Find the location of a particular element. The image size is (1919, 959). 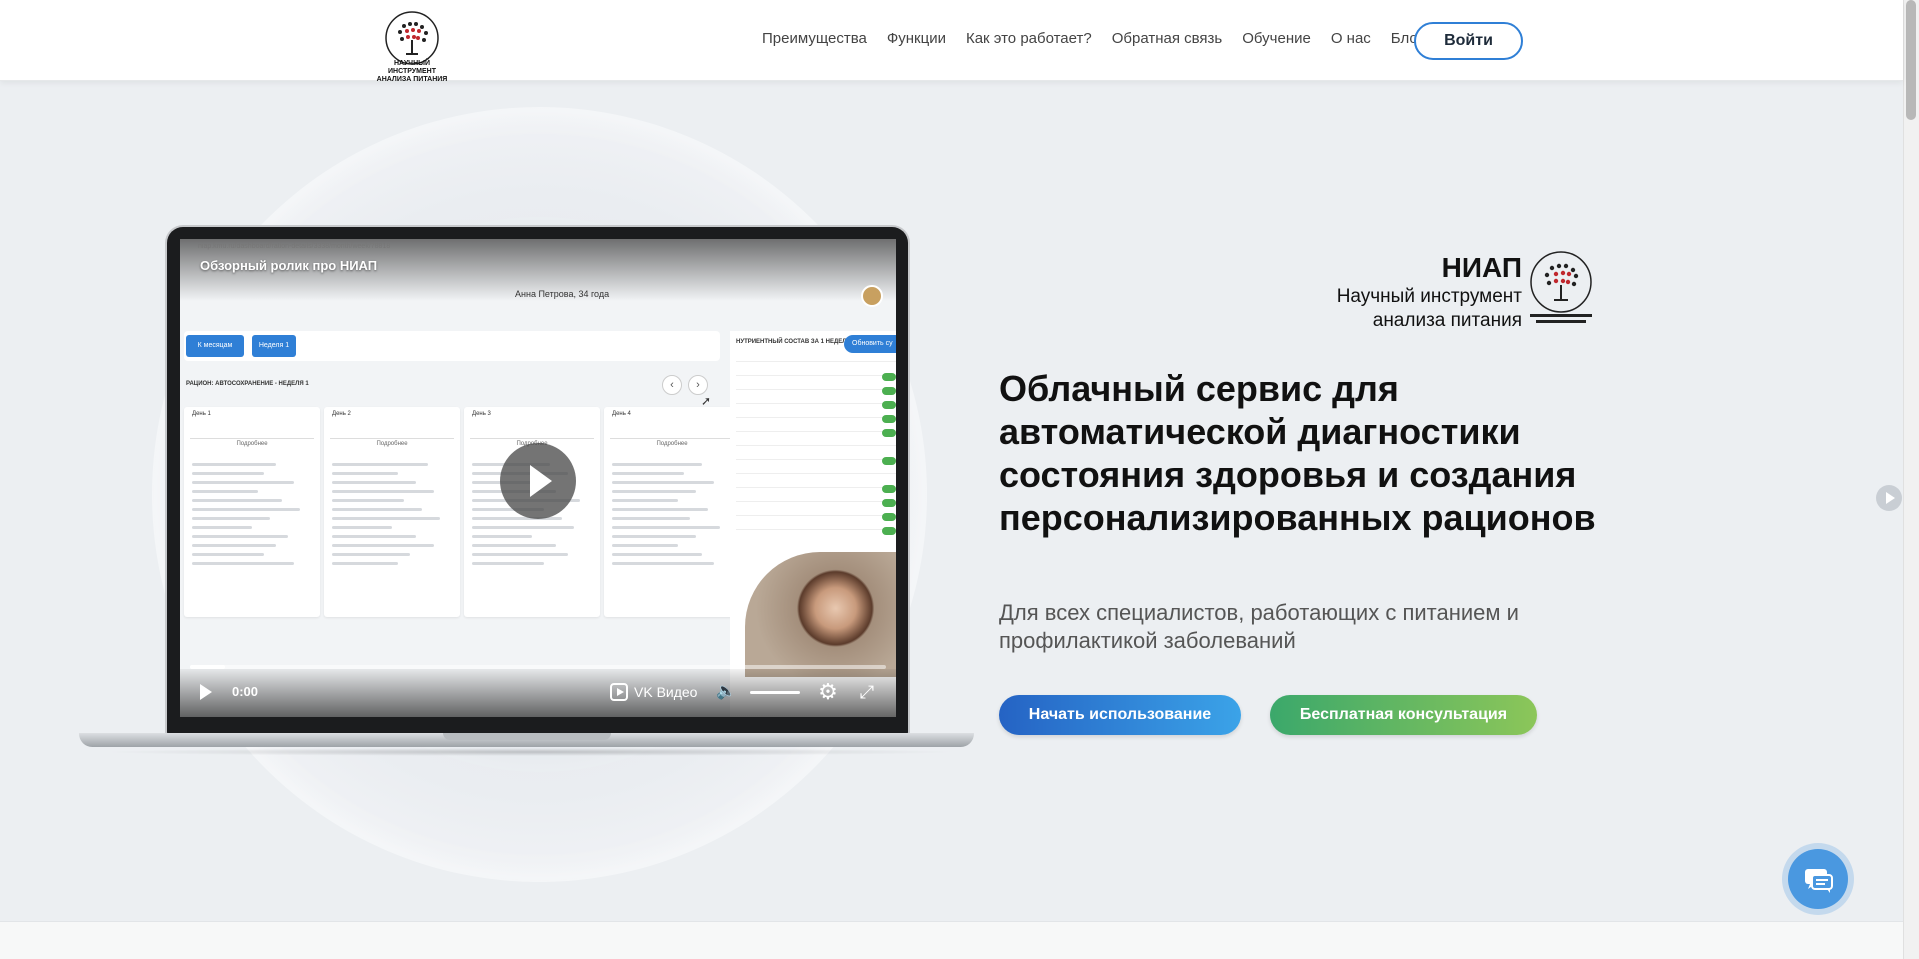

day-card: День 1 Подробнее is located at coordinates (252, 512).